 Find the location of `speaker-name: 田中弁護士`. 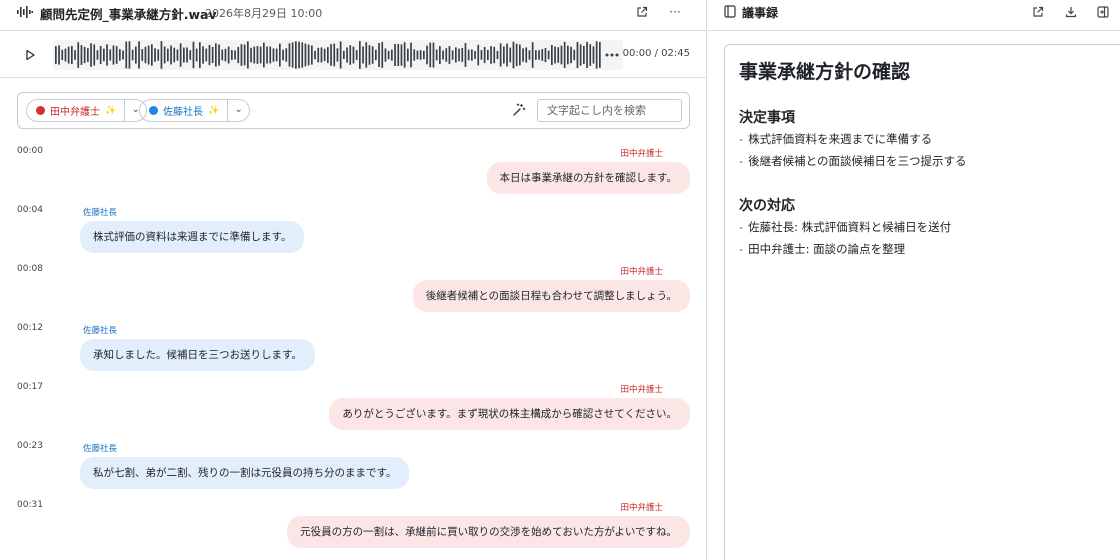

speaker-name: 田中弁護士 is located at coordinates (641, 508).